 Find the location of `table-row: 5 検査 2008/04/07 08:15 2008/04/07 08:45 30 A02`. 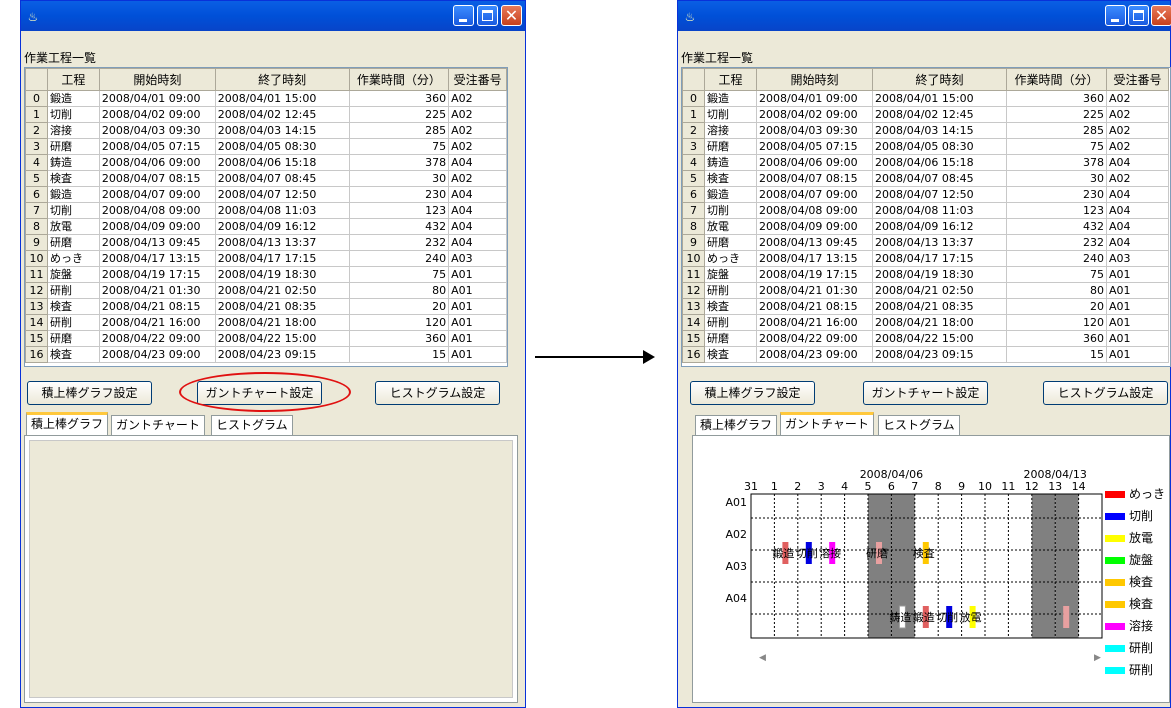

table-row: 5 検査 2008/04/07 08:15 2008/04/07 08:45 30 A02 is located at coordinates (925, 178).